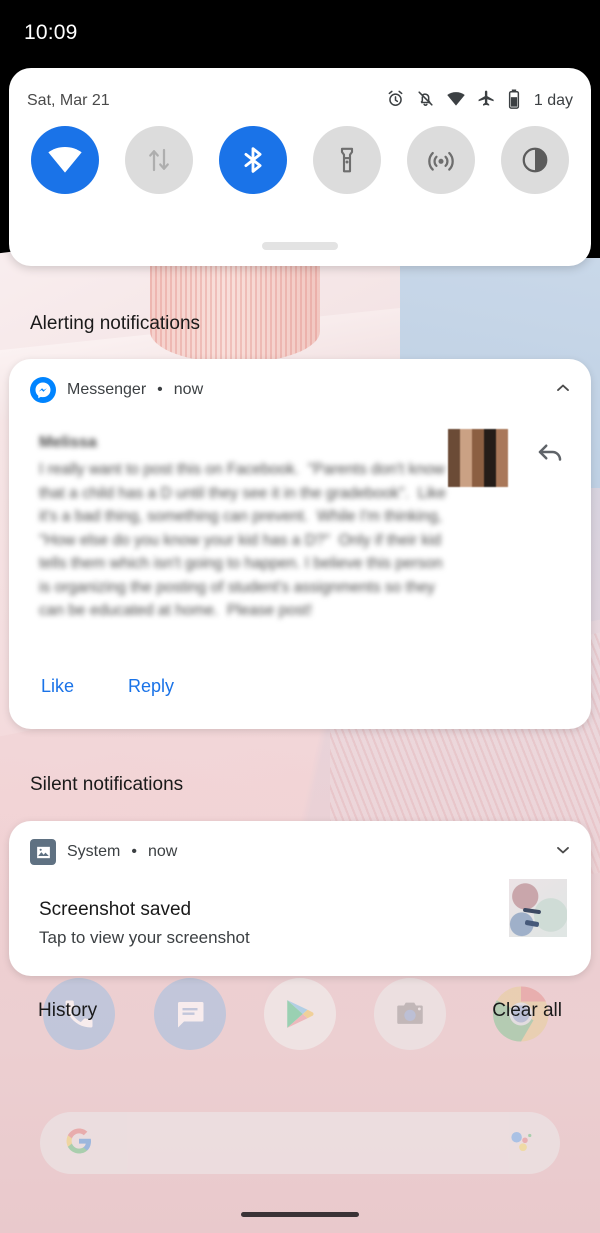  I want to click on shade-drag-handle, so click(300, 246).